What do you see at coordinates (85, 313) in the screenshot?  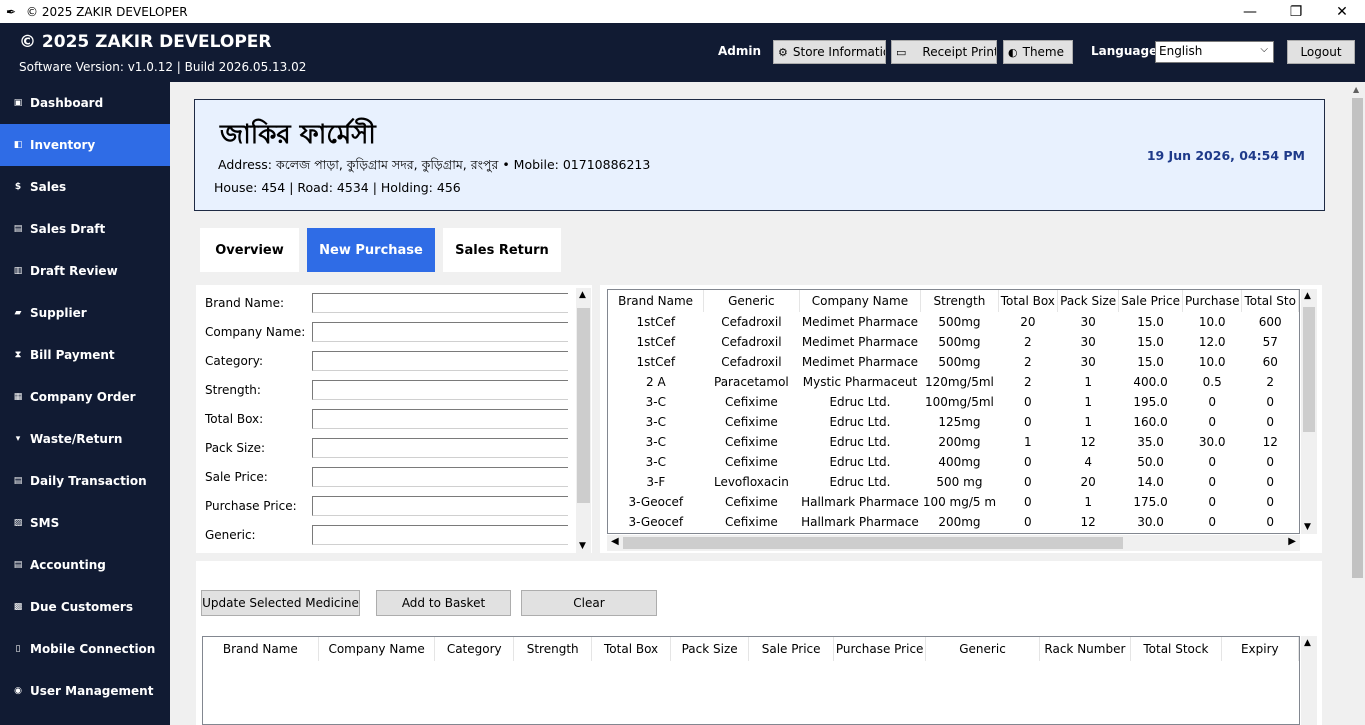 I see `sidebar-item-supplier: ▰ Supplier` at bounding box center [85, 313].